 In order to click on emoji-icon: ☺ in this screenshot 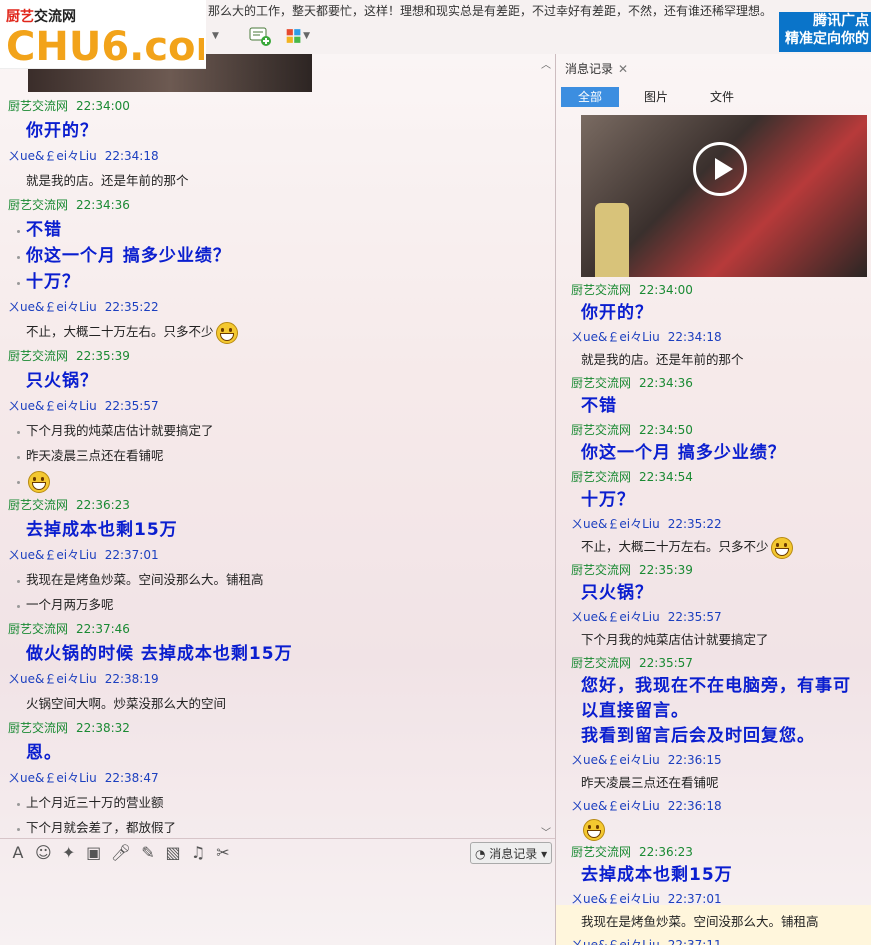, I will do `click(43, 852)`.